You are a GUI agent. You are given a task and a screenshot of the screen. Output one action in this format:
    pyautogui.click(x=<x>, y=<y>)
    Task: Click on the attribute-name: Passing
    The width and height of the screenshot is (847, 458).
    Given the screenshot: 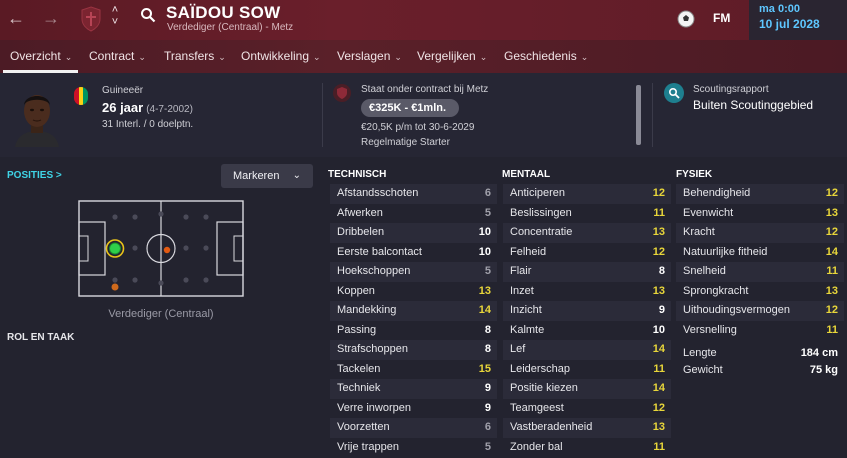 What is the action you would take?
    pyautogui.click(x=357, y=329)
    